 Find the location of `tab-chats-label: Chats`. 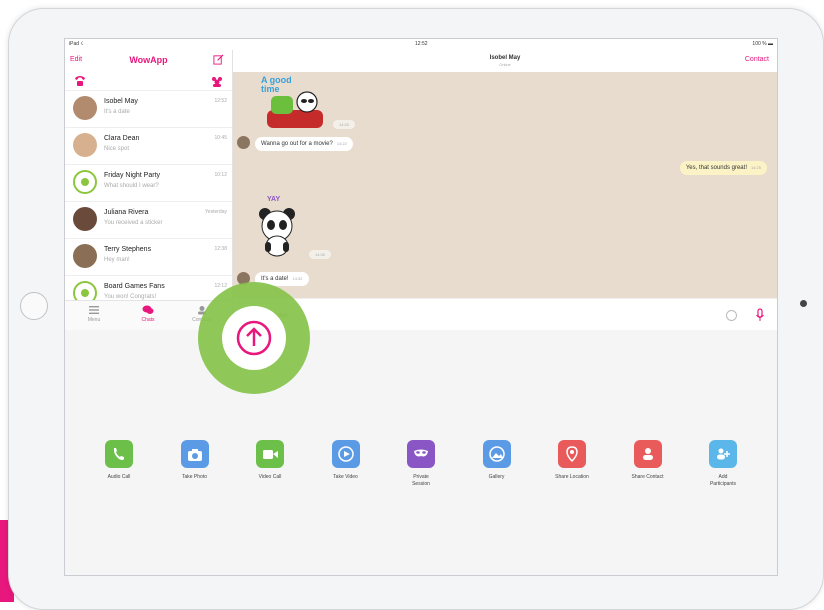

tab-chats-label: Chats is located at coordinates (148, 320).